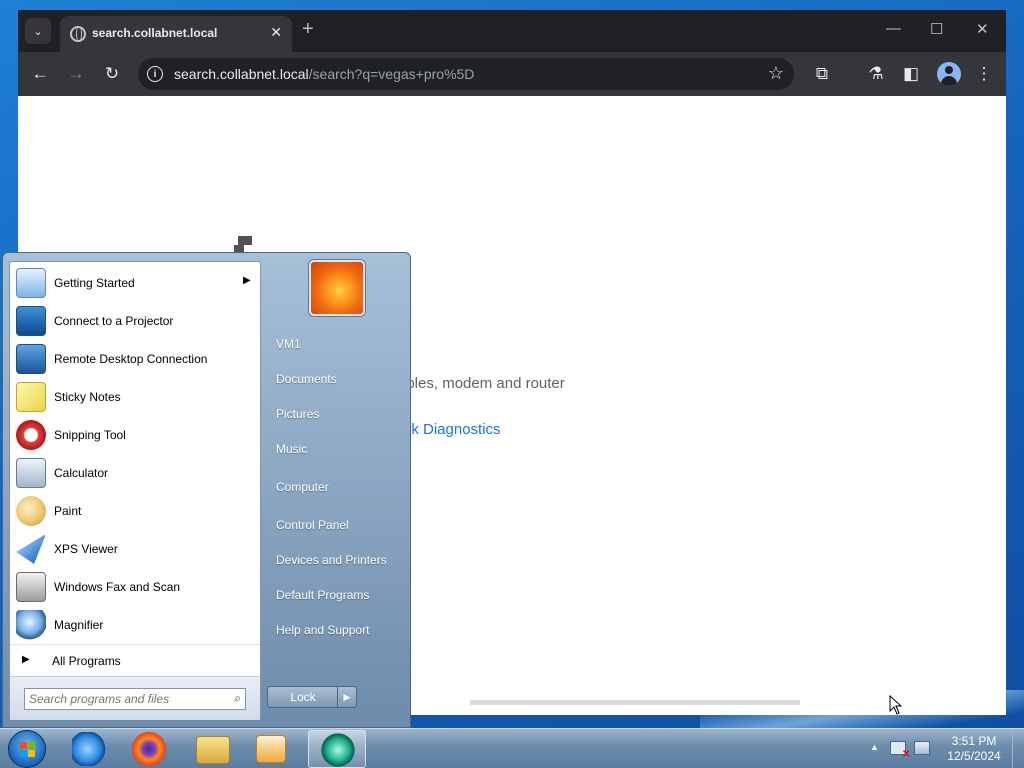 This screenshot has width=1024, height=768. Describe the element at coordinates (982, 29) in the screenshot. I see `close-window-button: ✕` at that location.